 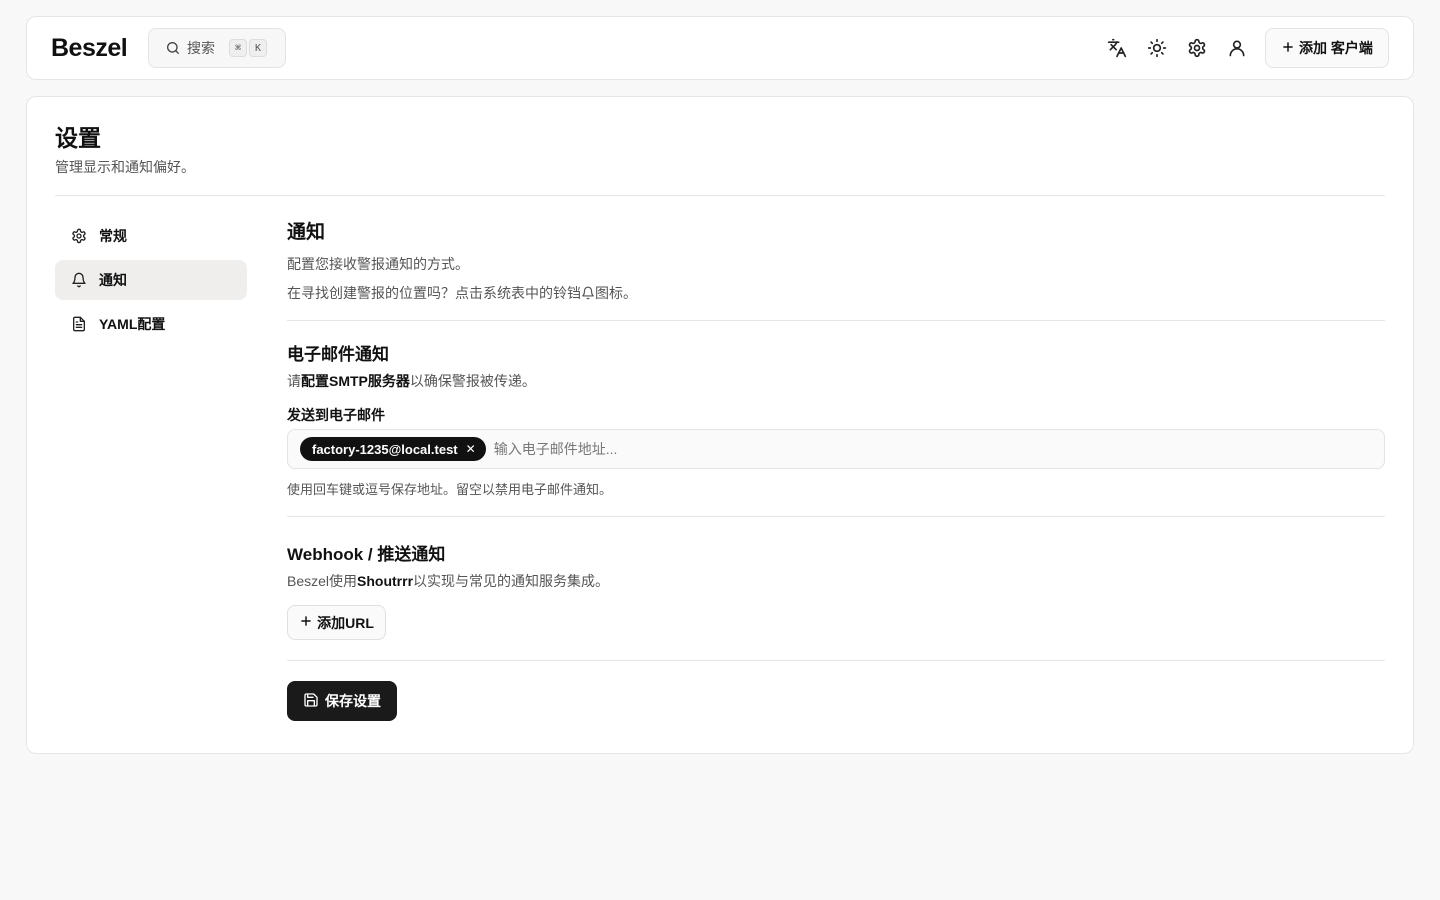 I want to click on email-field, so click(x=793, y=449).